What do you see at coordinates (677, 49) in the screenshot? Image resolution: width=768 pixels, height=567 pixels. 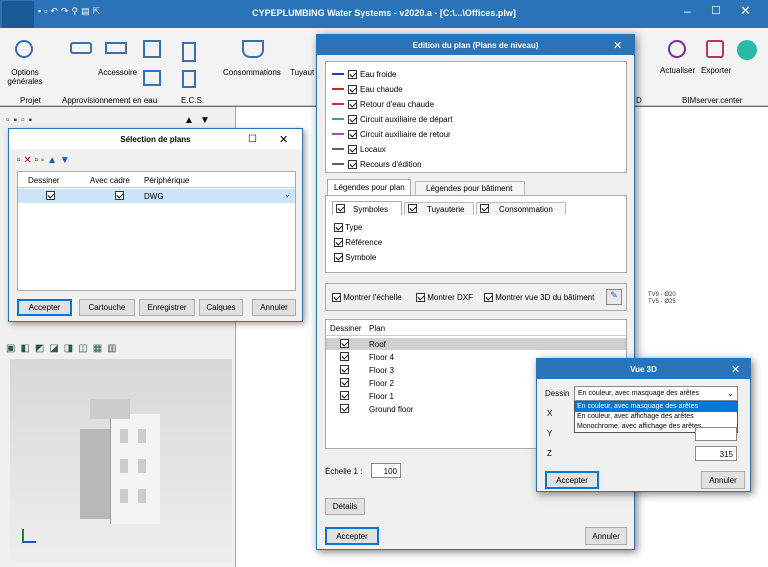 I see `actualiser-icon` at bounding box center [677, 49].